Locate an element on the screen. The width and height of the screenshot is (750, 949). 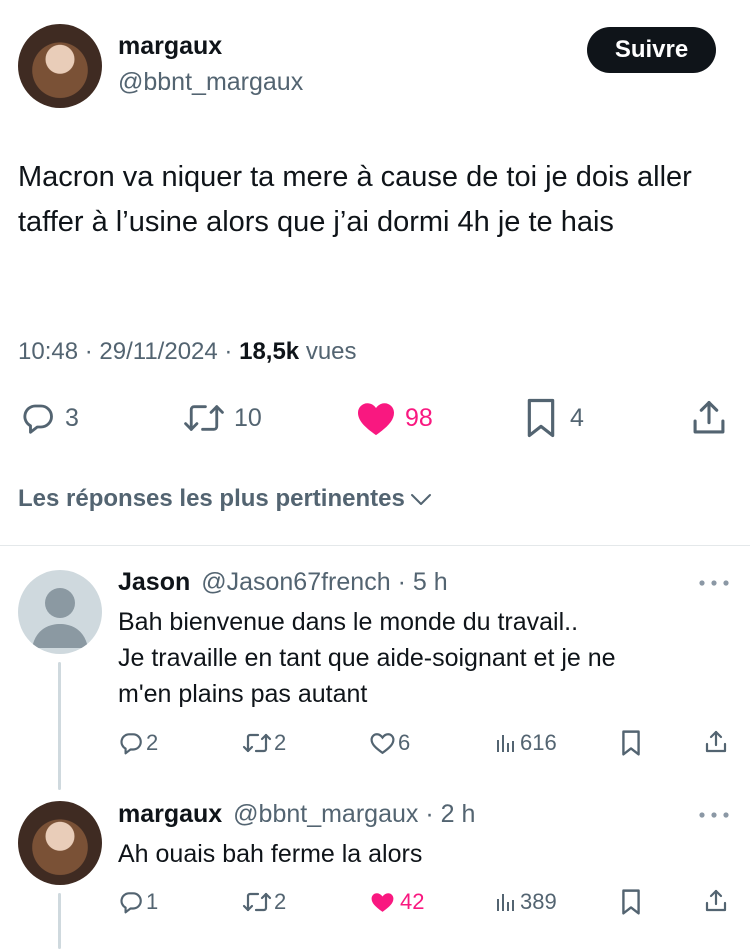
author-handle: @bbnt_margaux is located at coordinates (210, 82).